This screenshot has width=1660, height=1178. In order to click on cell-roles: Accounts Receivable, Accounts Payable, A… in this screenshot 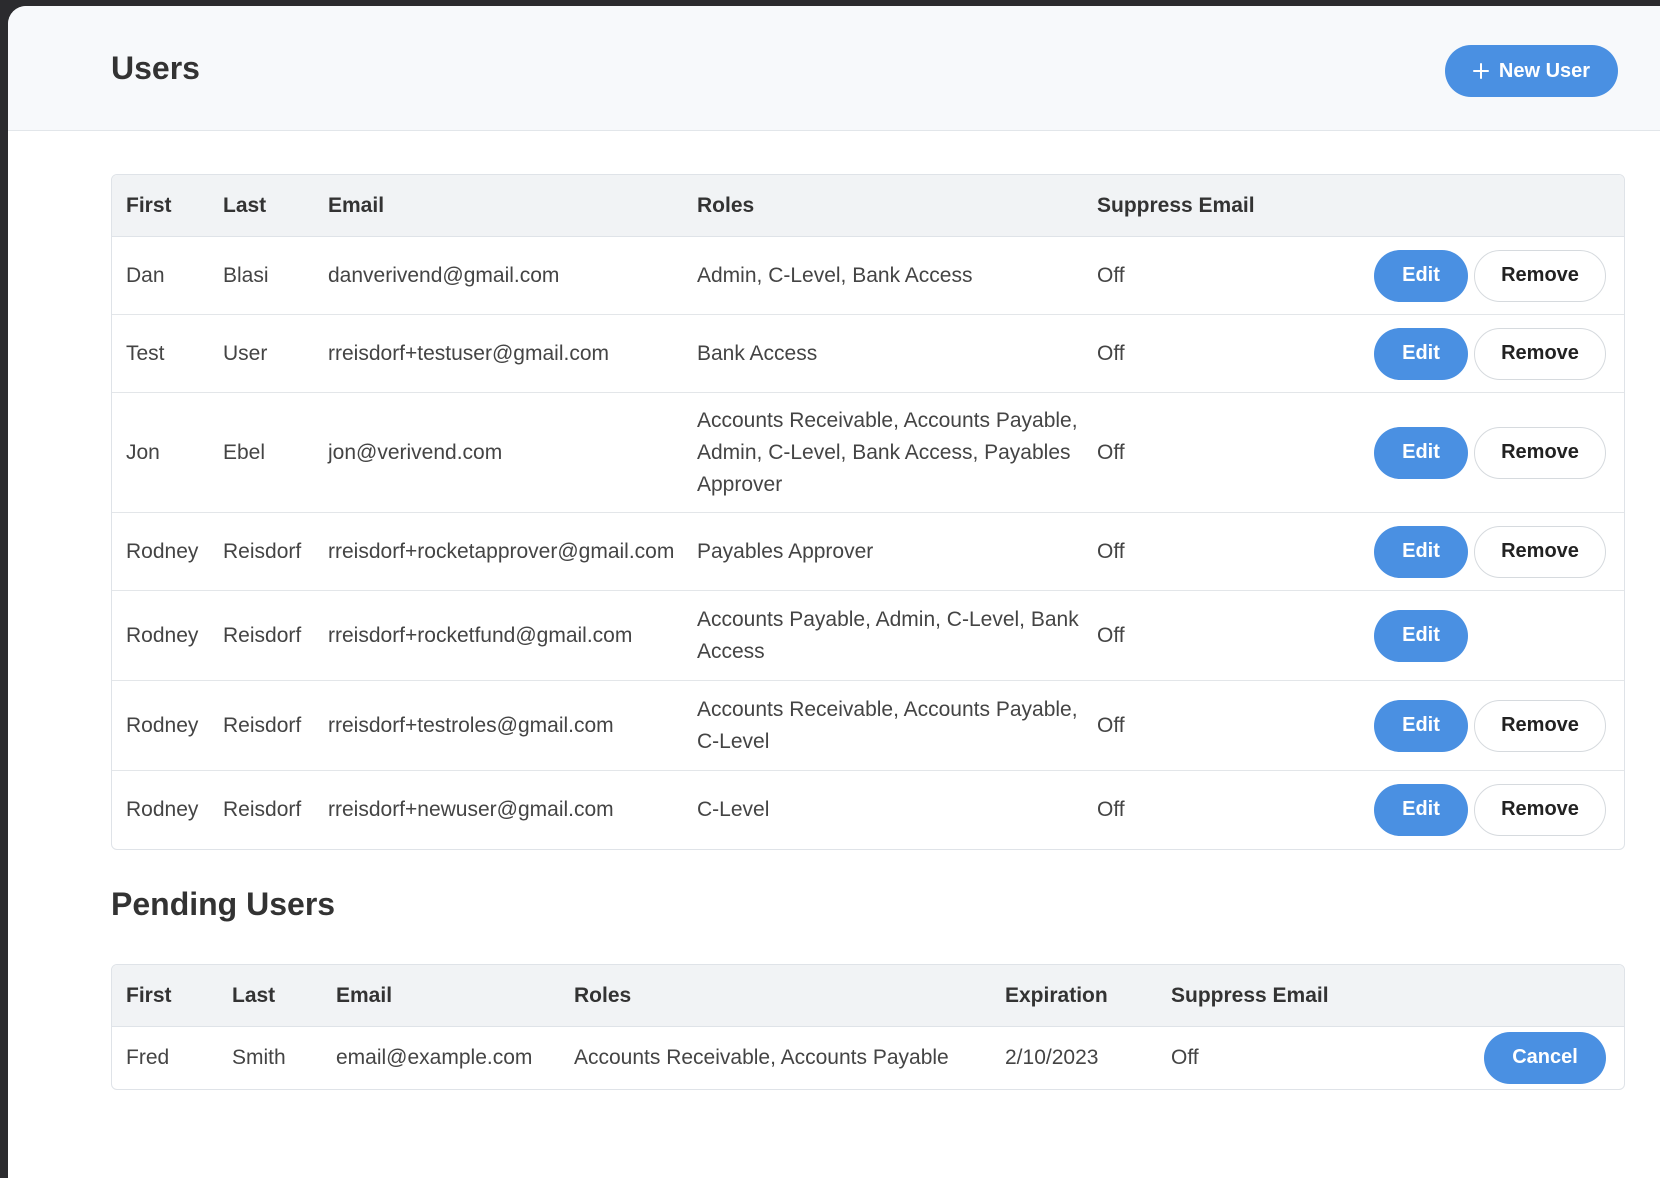, I will do `click(883, 452)`.